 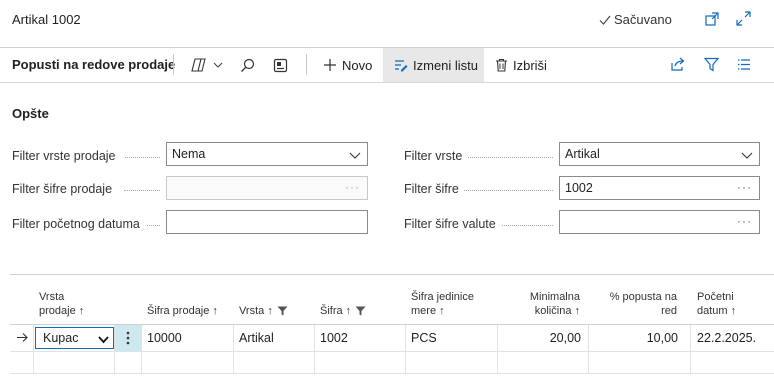 I want to click on discount-cell: 10,00, so click(x=637, y=338).